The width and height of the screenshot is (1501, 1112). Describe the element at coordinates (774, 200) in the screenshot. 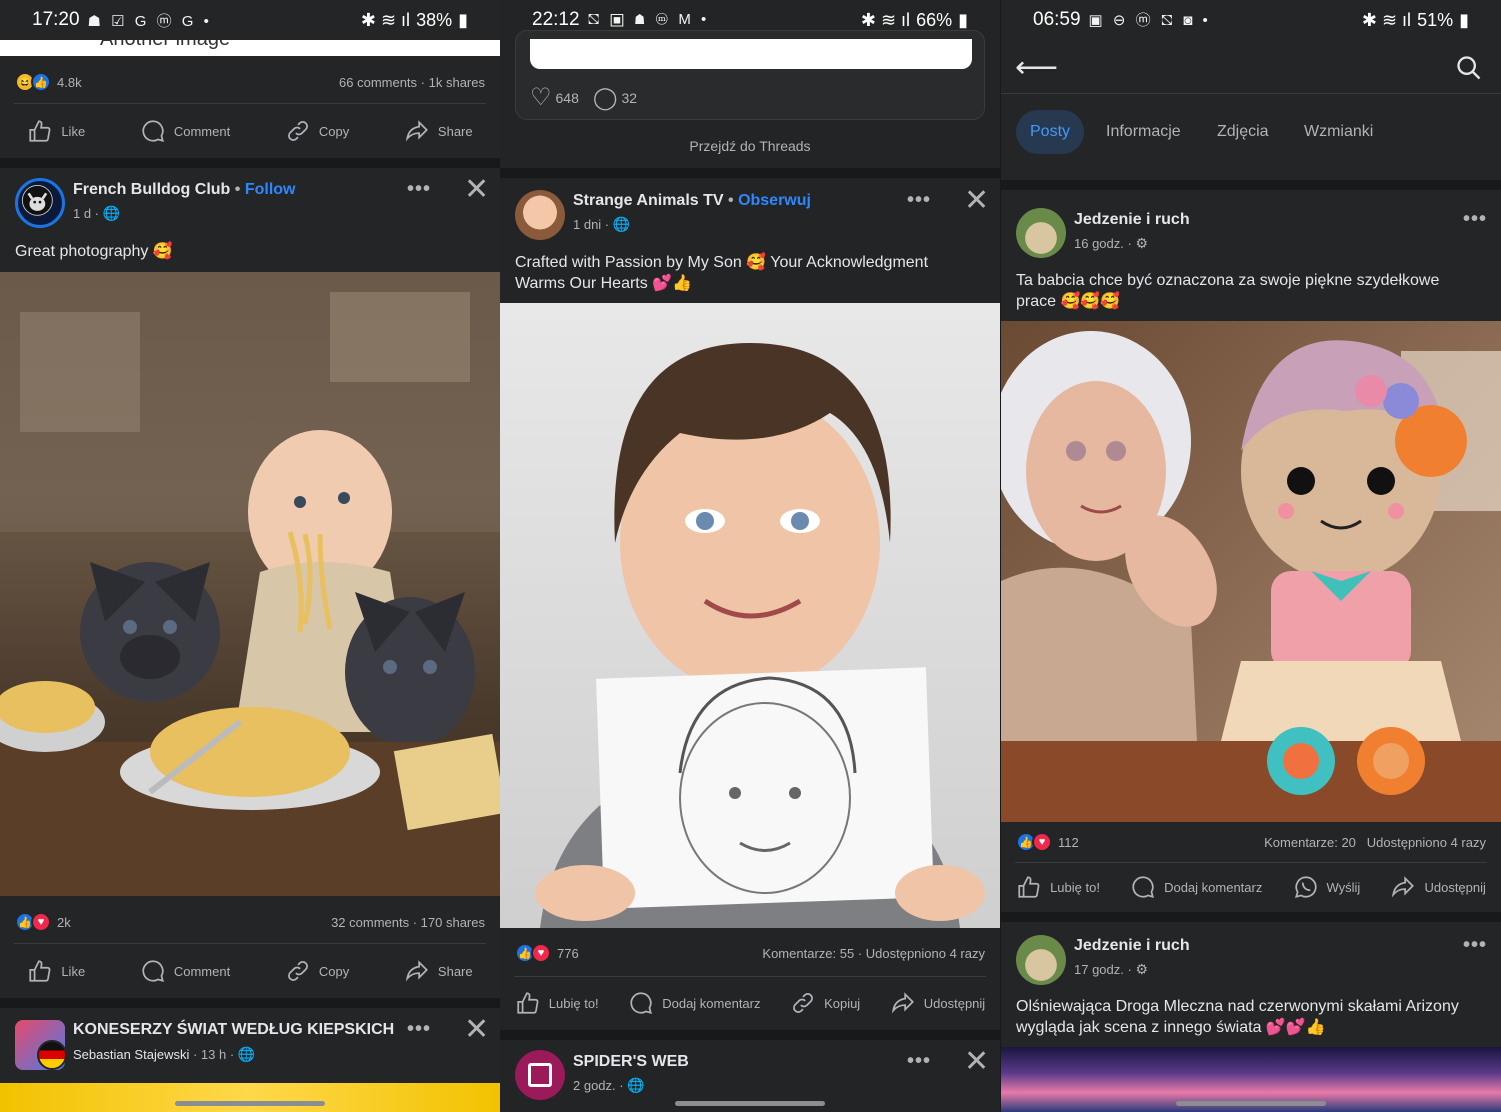

I see `follow-button: Obserwuj` at that location.